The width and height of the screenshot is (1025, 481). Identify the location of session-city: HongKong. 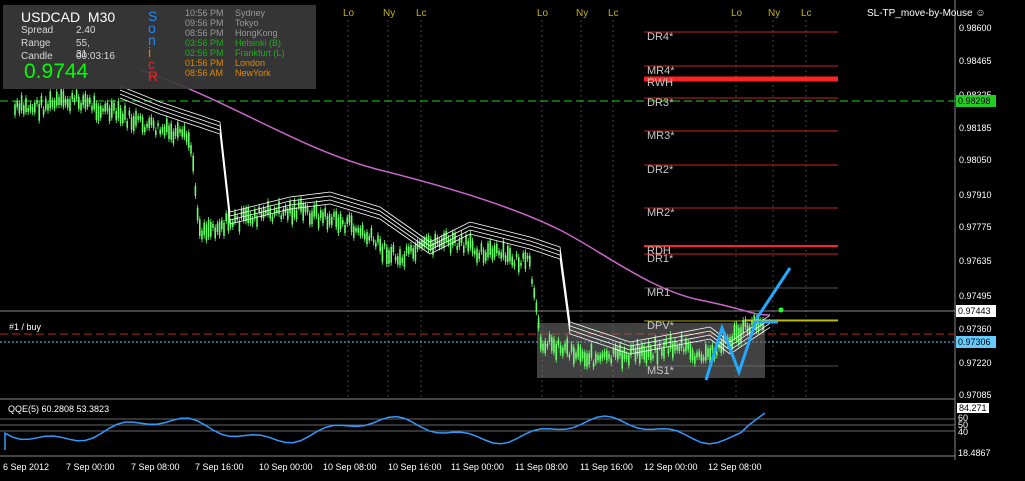
(256, 33).